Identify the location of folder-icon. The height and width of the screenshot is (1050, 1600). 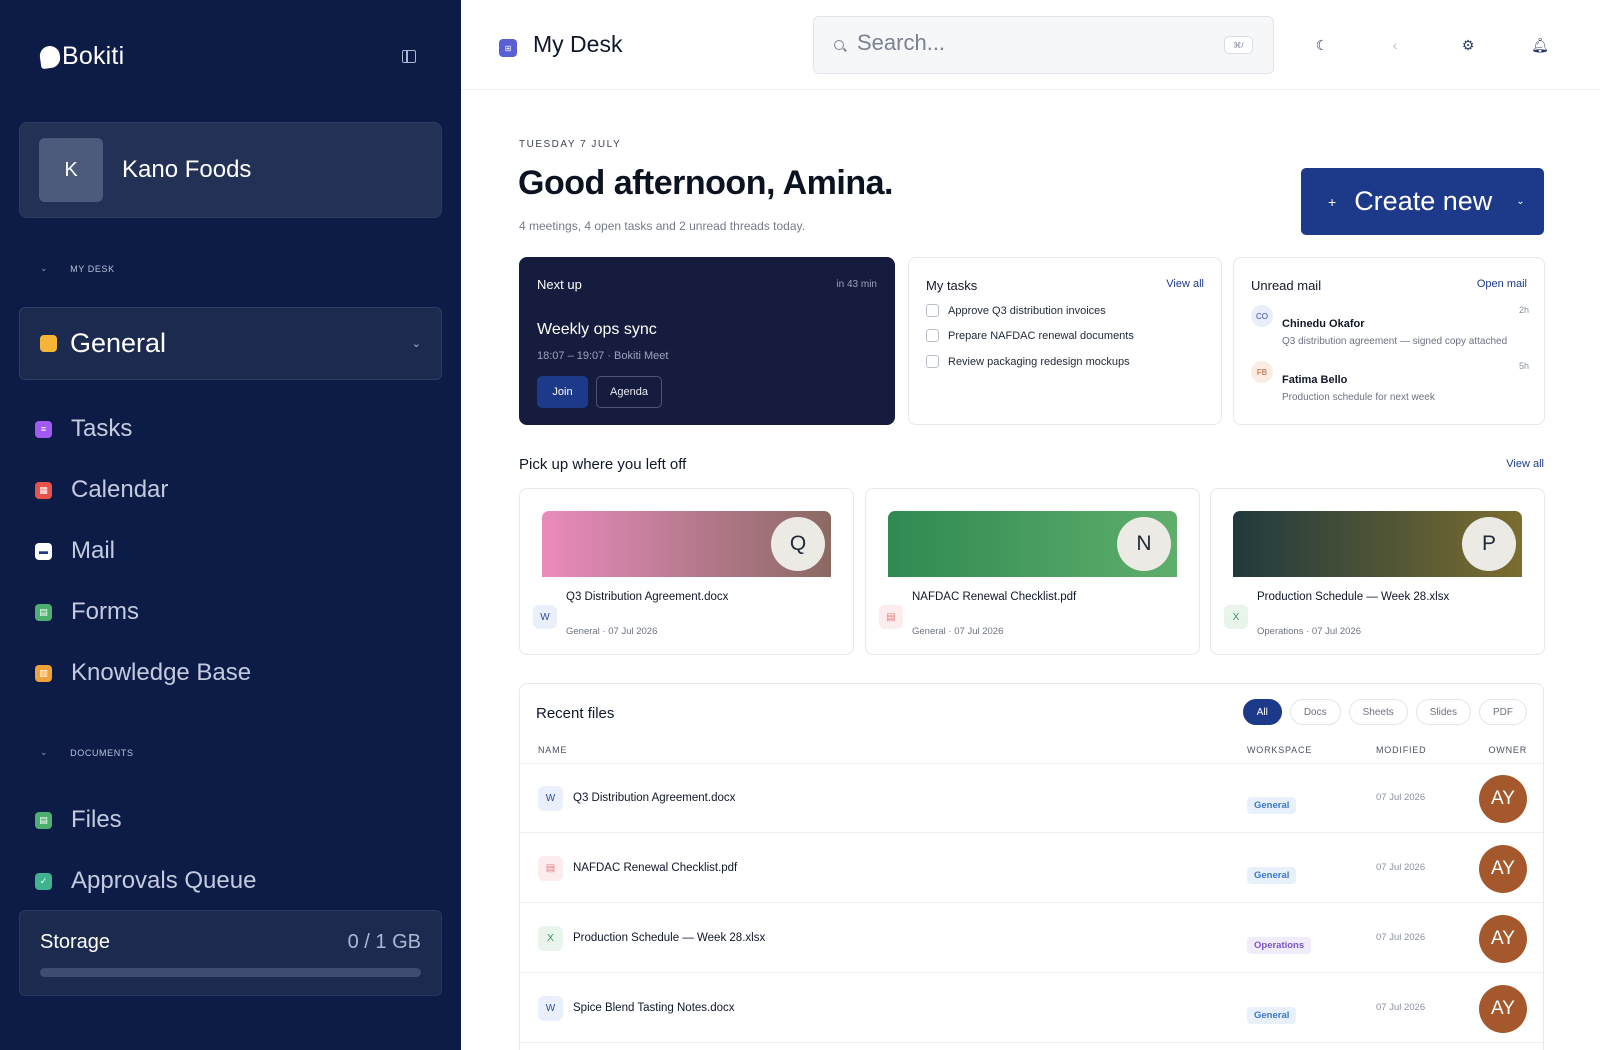
(48, 343).